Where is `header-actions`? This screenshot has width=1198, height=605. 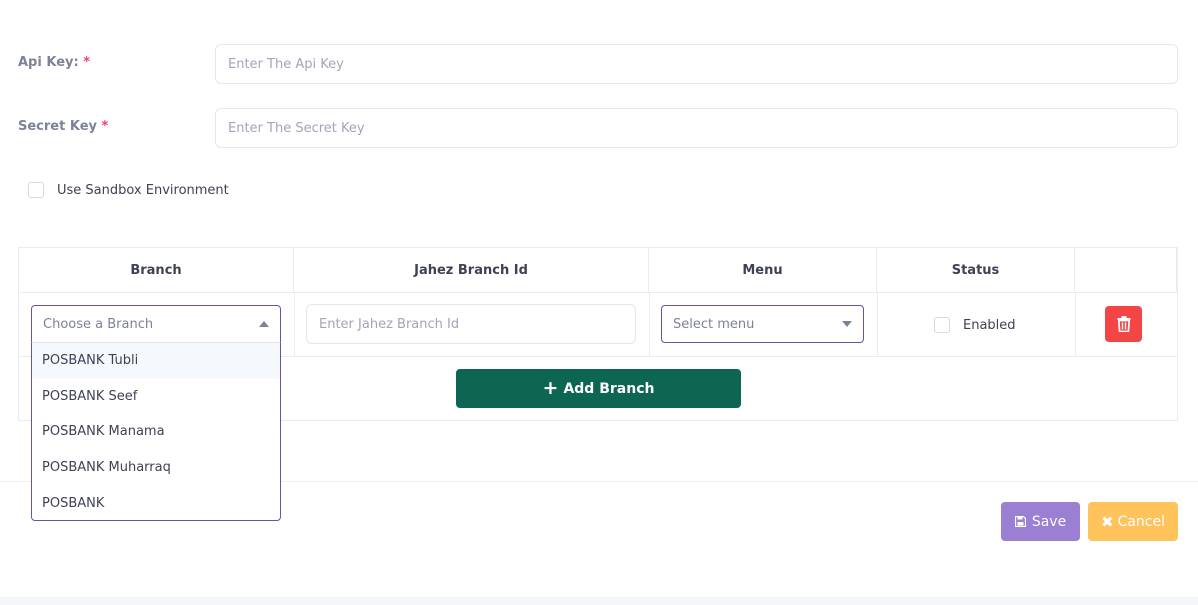
header-actions is located at coordinates (1126, 270).